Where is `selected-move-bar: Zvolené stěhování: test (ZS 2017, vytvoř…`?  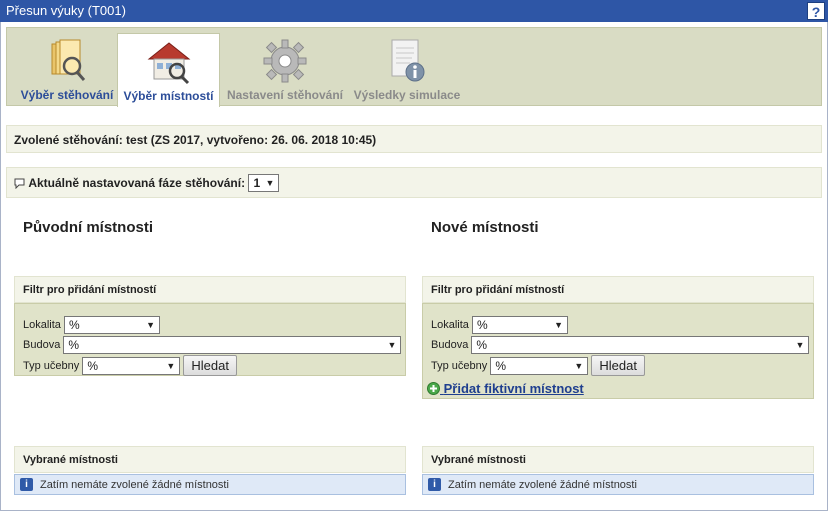
selected-move-bar: Zvolené stěhování: test (ZS 2017, vytvoř… is located at coordinates (414, 139).